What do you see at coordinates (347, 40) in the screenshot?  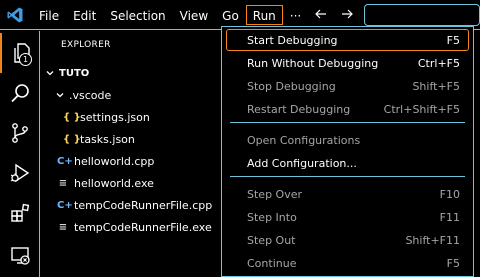 I see `menu-item-start-debugging: Start Debugging F5` at bounding box center [347, 40].